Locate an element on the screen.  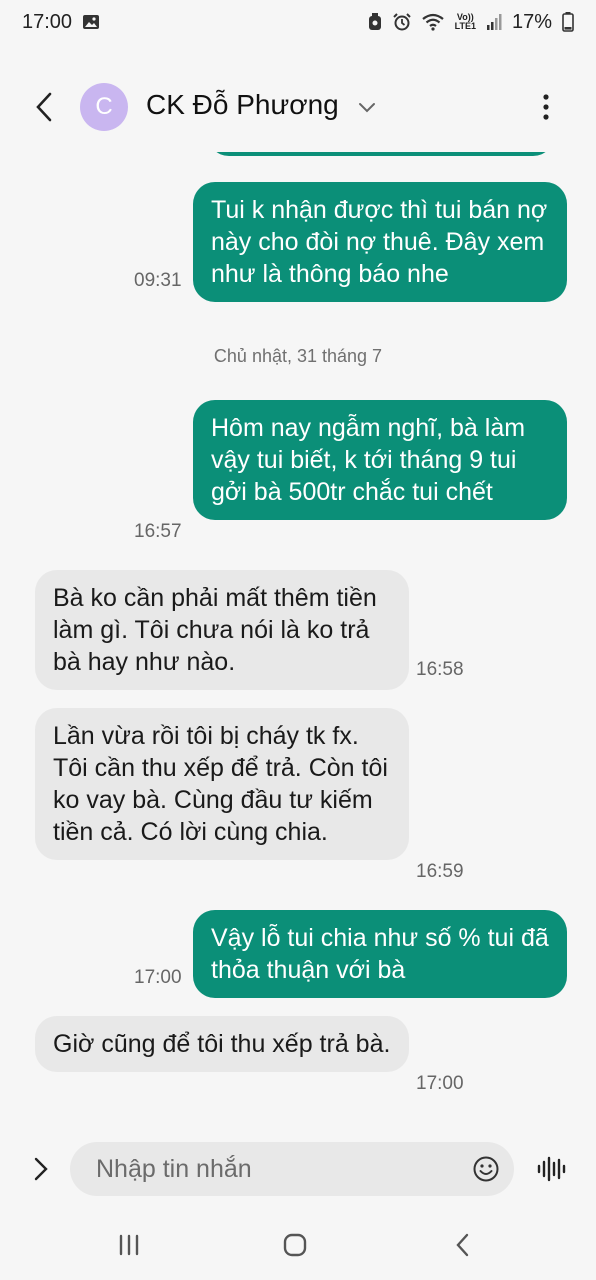
system-navigation-bar is located at coordinates (298, 1246).